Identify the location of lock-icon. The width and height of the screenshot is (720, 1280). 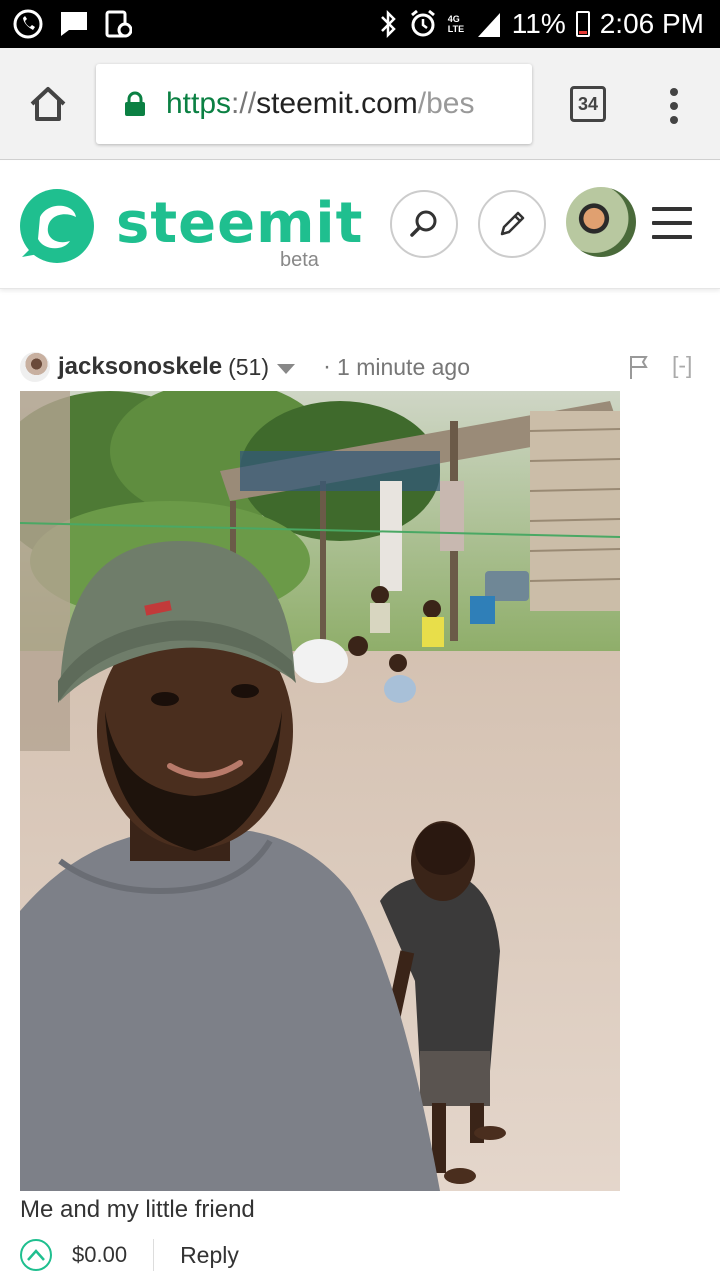
(135, 103).